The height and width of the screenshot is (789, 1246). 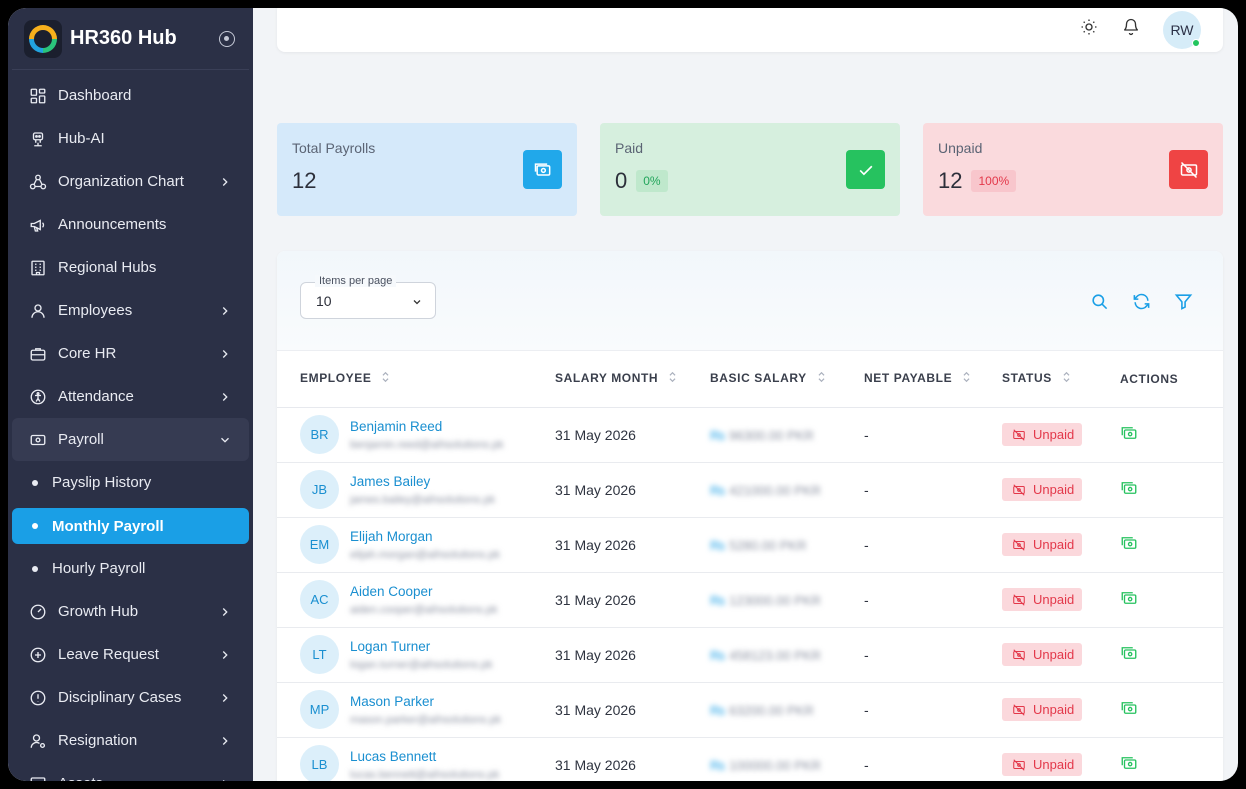 I want to click on sidebar-subitem-hourly-payroll: Hourly Payroll, so click(x=130, y=568).